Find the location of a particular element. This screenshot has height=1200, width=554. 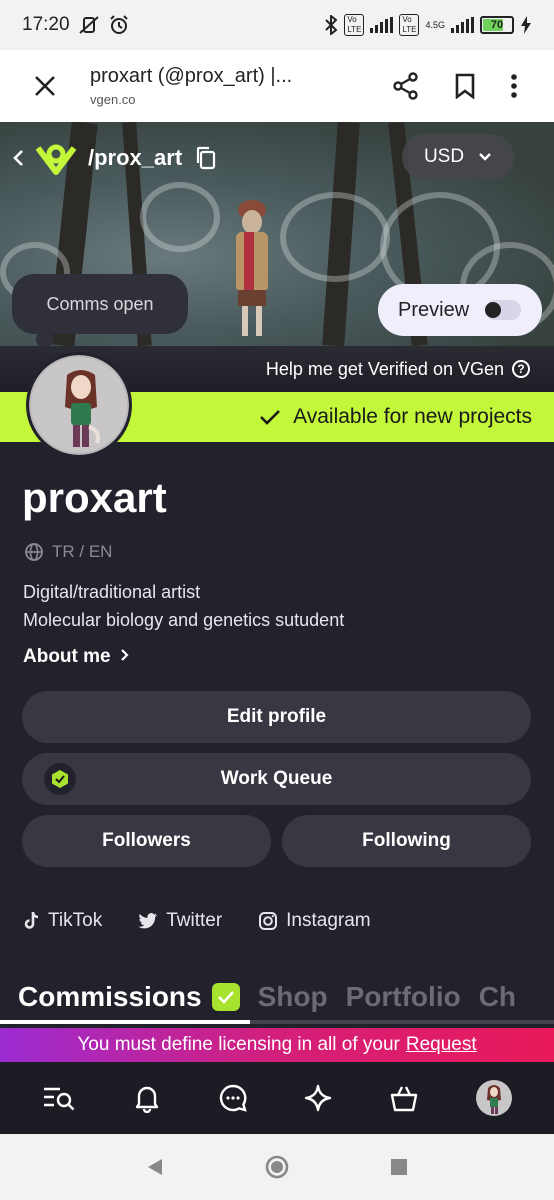

preview-toggle: Preview is located at coordinates (460, 310).